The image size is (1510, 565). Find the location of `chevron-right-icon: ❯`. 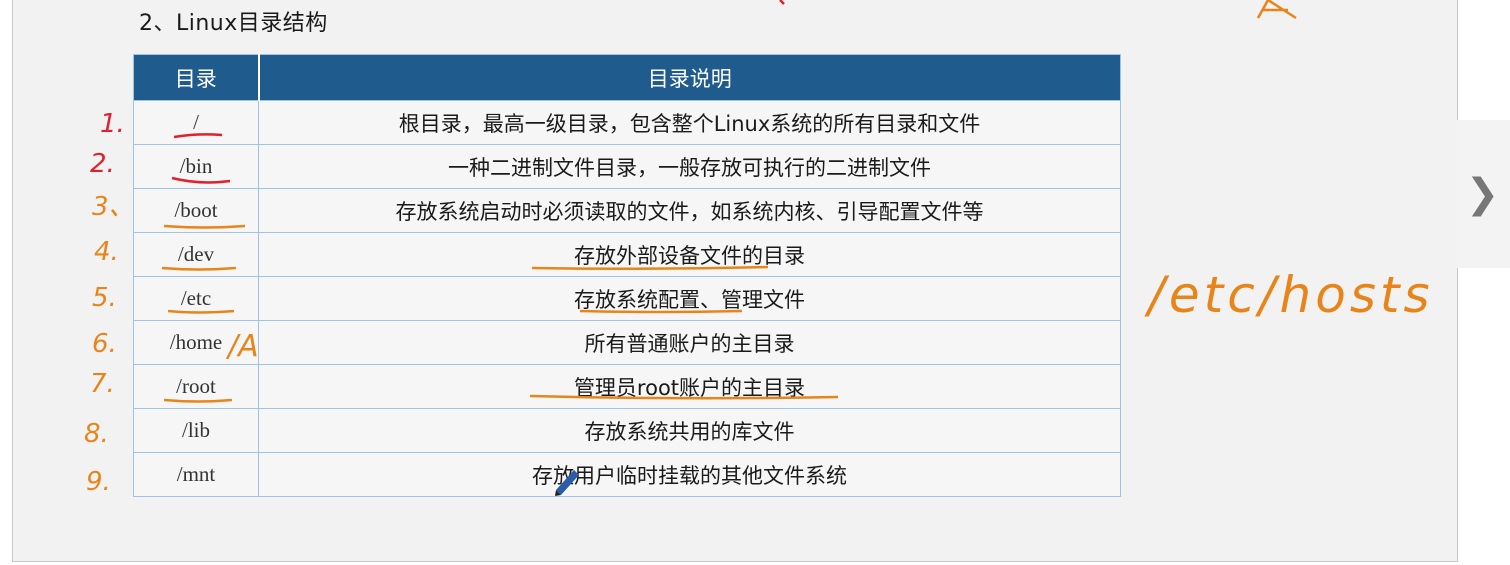

chevron-right-icon: ❯ is located at coordinates (1482, 194).